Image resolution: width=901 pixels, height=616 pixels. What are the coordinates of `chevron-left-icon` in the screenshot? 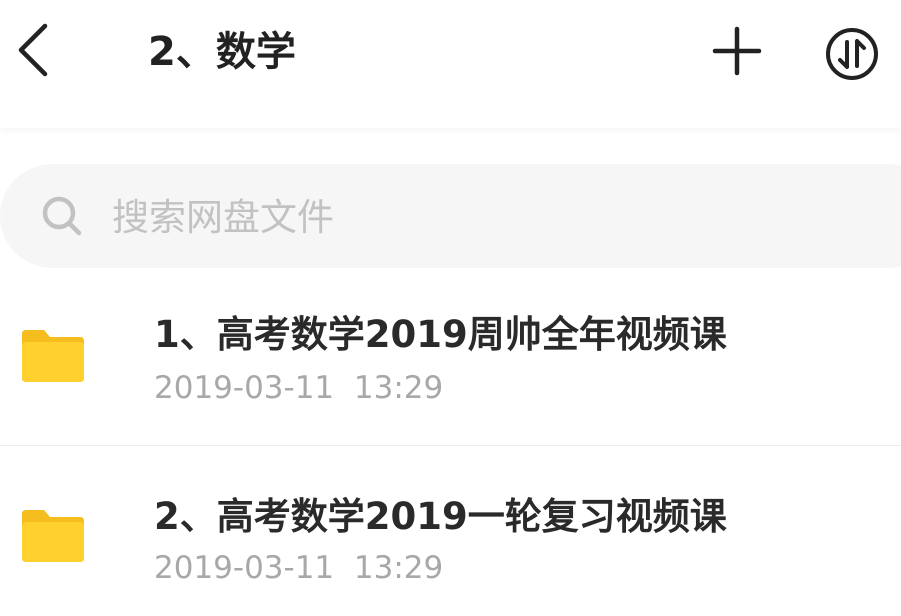 It's located at (33, 50).